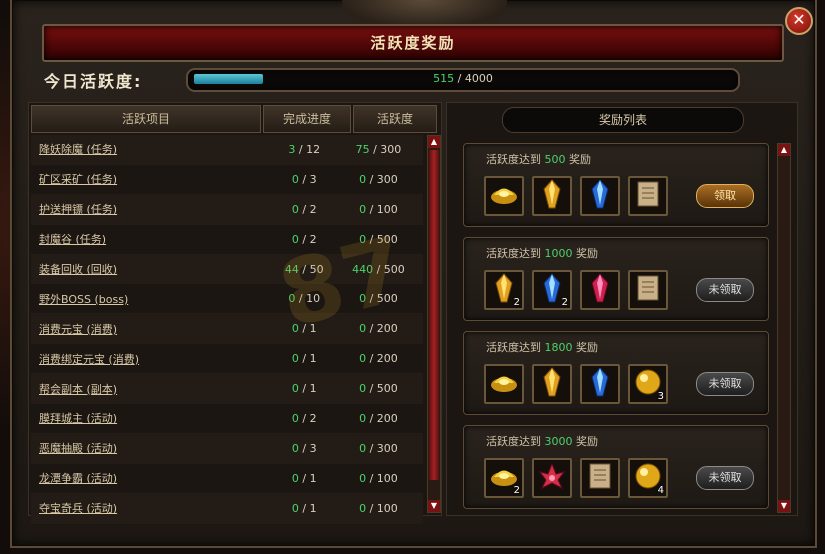  What do you see at coordinates (153, 179) in the screenshot?
I see `task-name-link: 矿区采矿 (任务)` at bounding box center [153, 179].